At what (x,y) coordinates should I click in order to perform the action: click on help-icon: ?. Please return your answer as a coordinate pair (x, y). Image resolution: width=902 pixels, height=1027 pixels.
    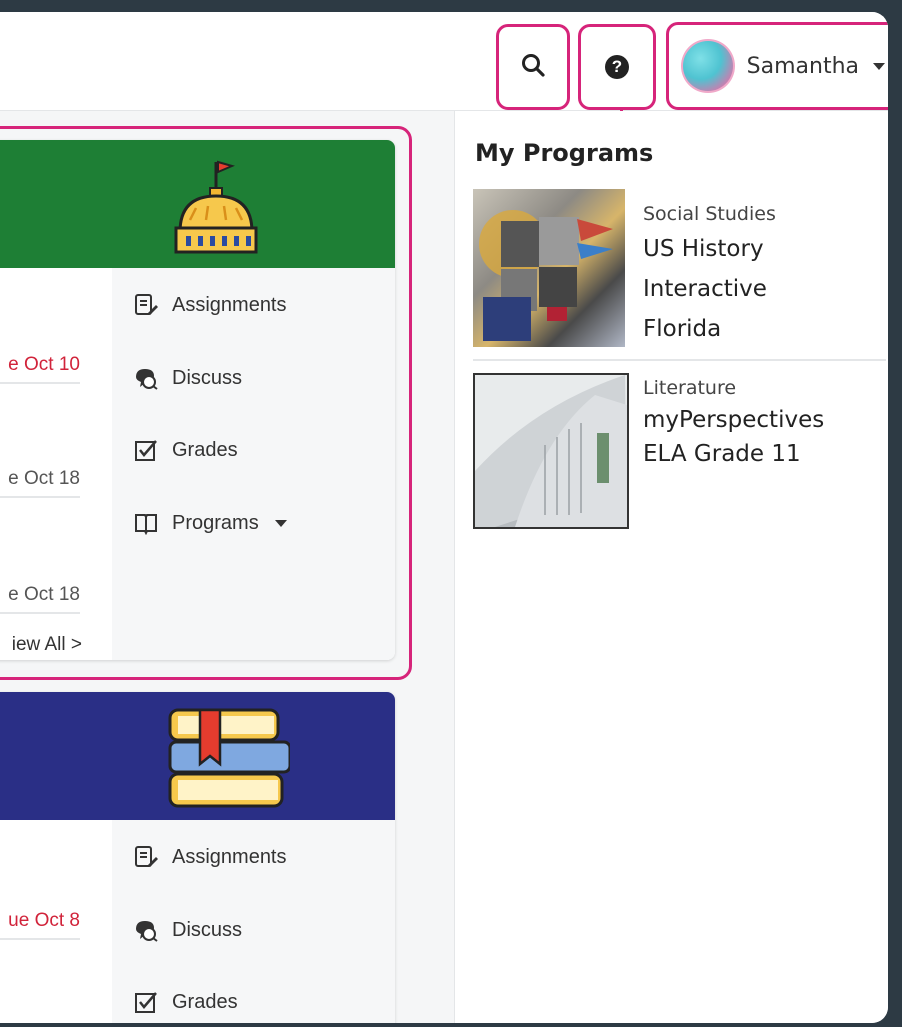
    Looking at the image, I should click on (617, 67).